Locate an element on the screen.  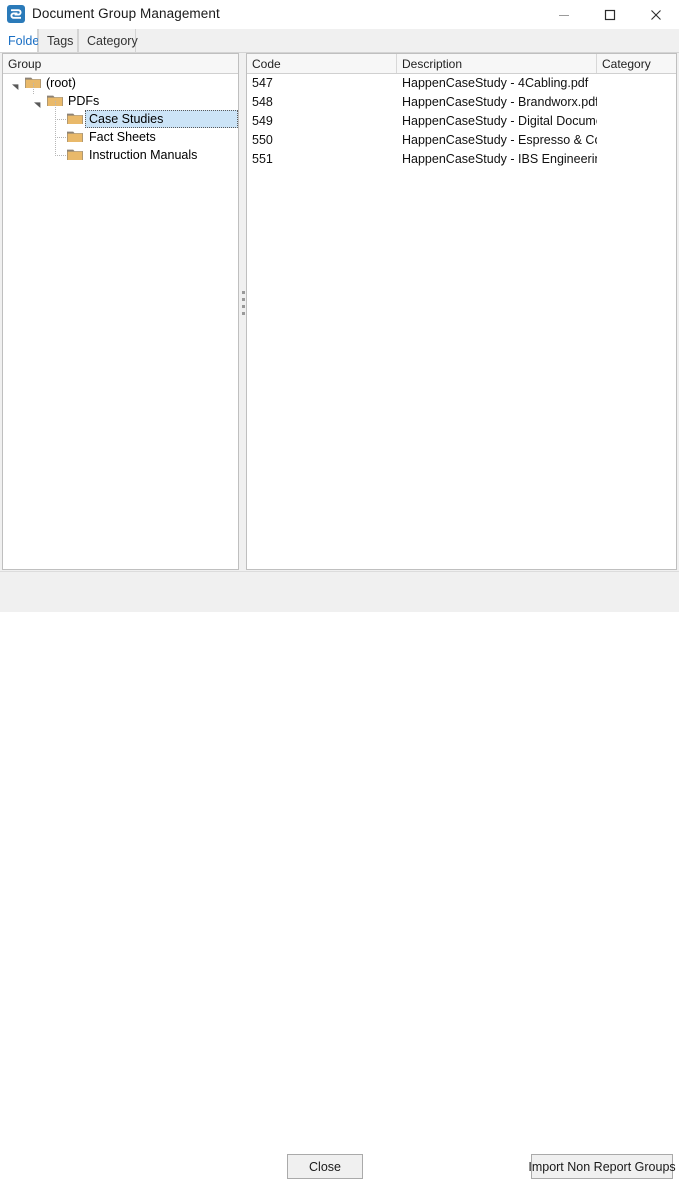
tree-node-label: Fact Sheets is located at coordinates (122, 137).